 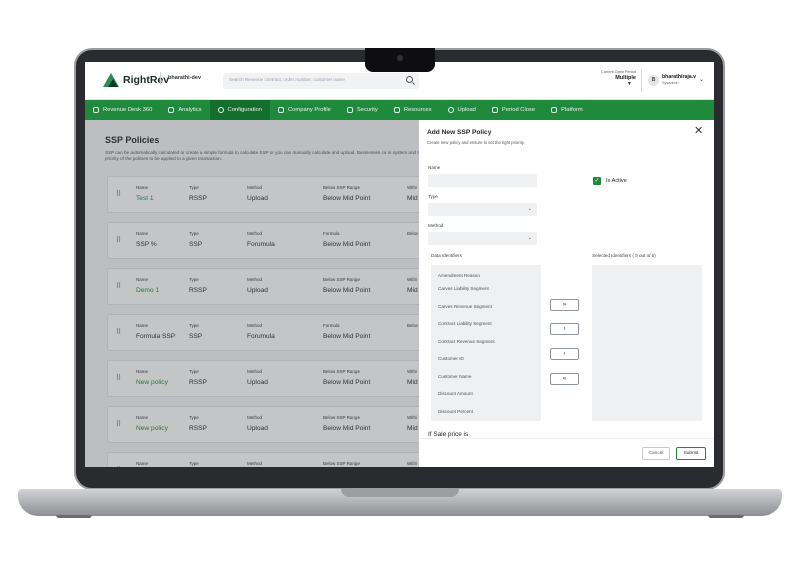 I want to click on nav-analytics: Analytics, so click(x=184, y=110).